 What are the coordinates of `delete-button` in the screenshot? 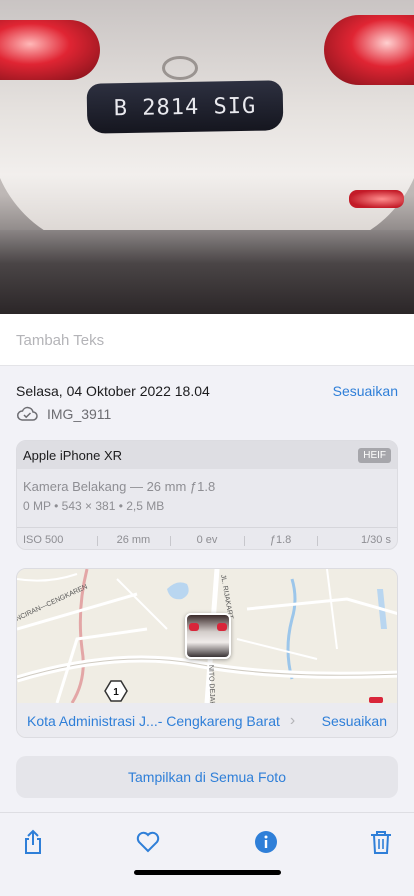 It's located at (381, 842).